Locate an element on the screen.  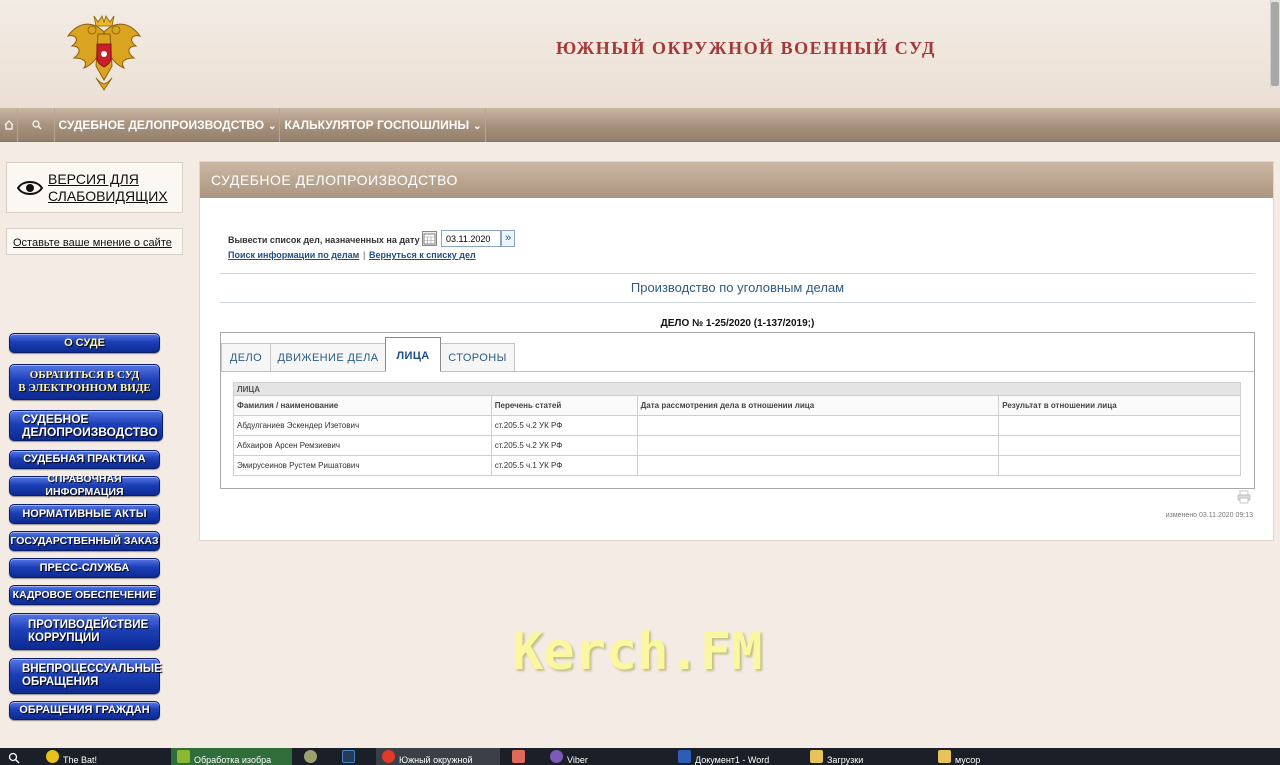
menu-about-court: О СУДЕ is located at coordinates (84, 343).